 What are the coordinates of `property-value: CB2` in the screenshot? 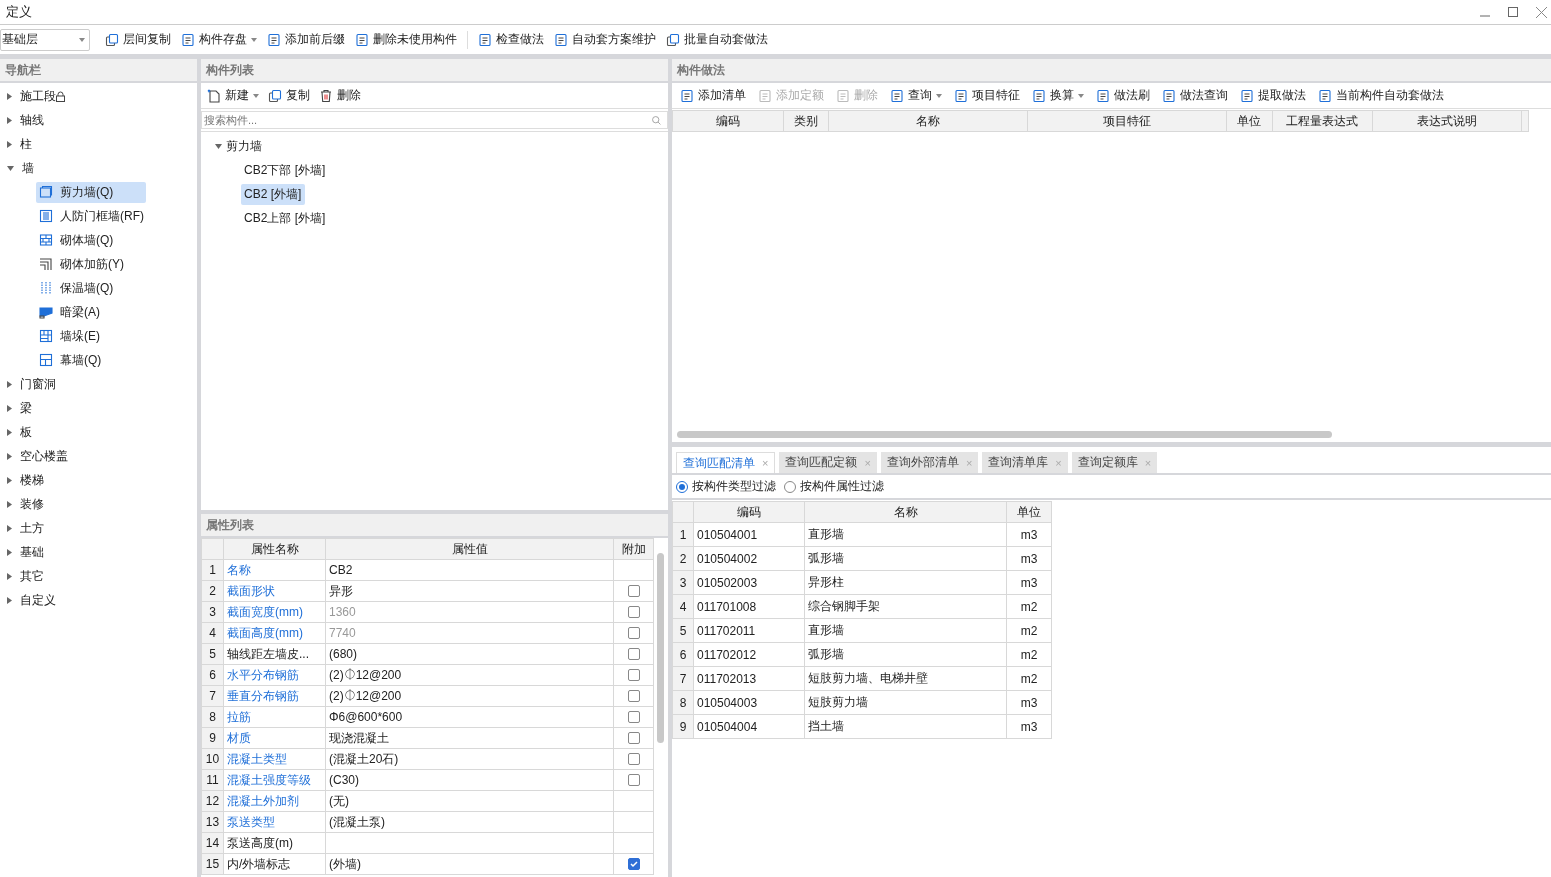 It's located at (469, 570).